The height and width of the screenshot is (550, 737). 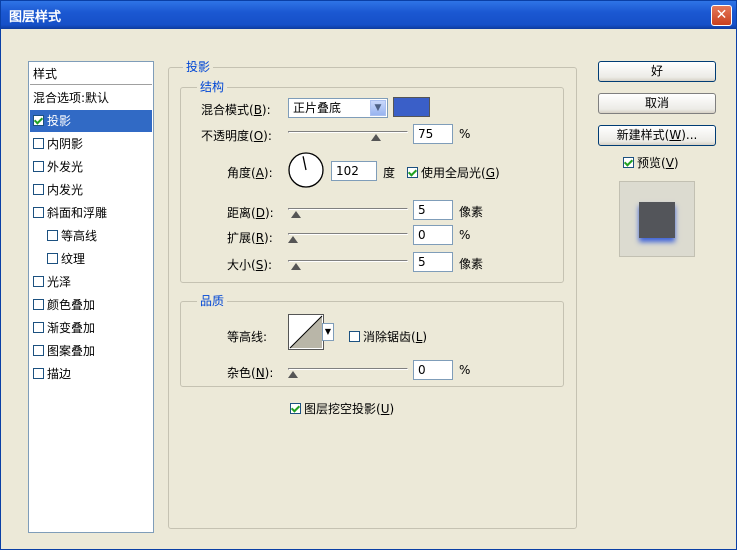 What do you see at coordinates (388, 336) in the screenshot?
I see `anti-alias-checkbox: 消除锯齿(L)` at bounding box center [388, 336].